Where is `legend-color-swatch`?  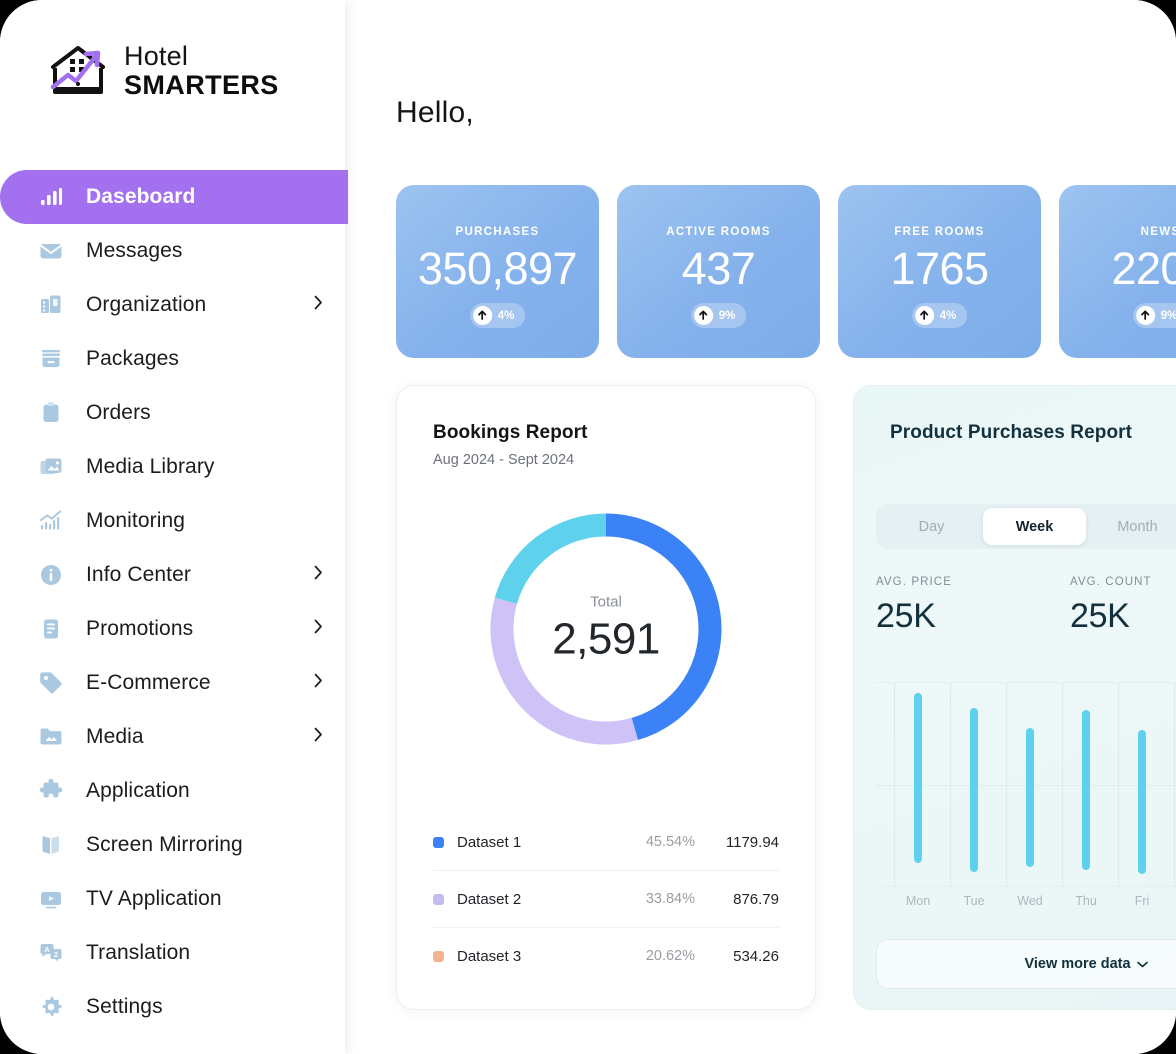 legend-color-swatch is located at coordinates (438, 956).